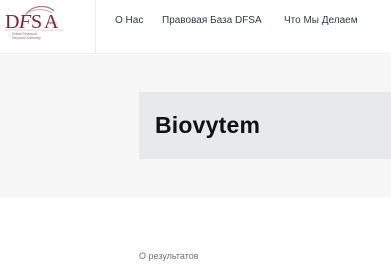  Describe the element at coordinates (25, 21) in the screenshot. I see `svg-text: F` at that location.